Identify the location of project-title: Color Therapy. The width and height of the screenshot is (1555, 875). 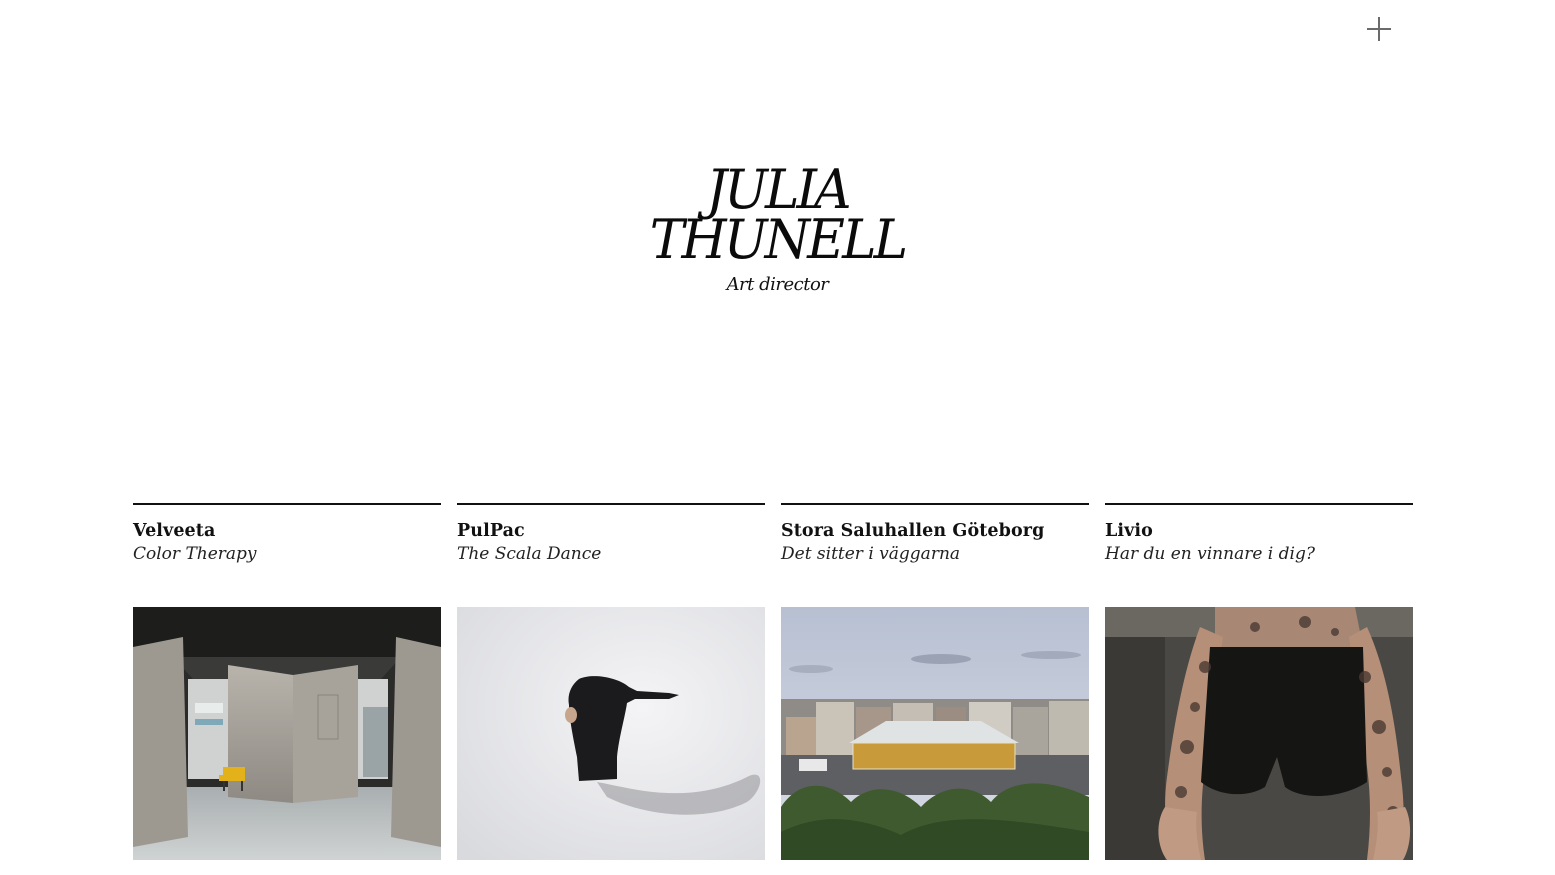
(195, 554).